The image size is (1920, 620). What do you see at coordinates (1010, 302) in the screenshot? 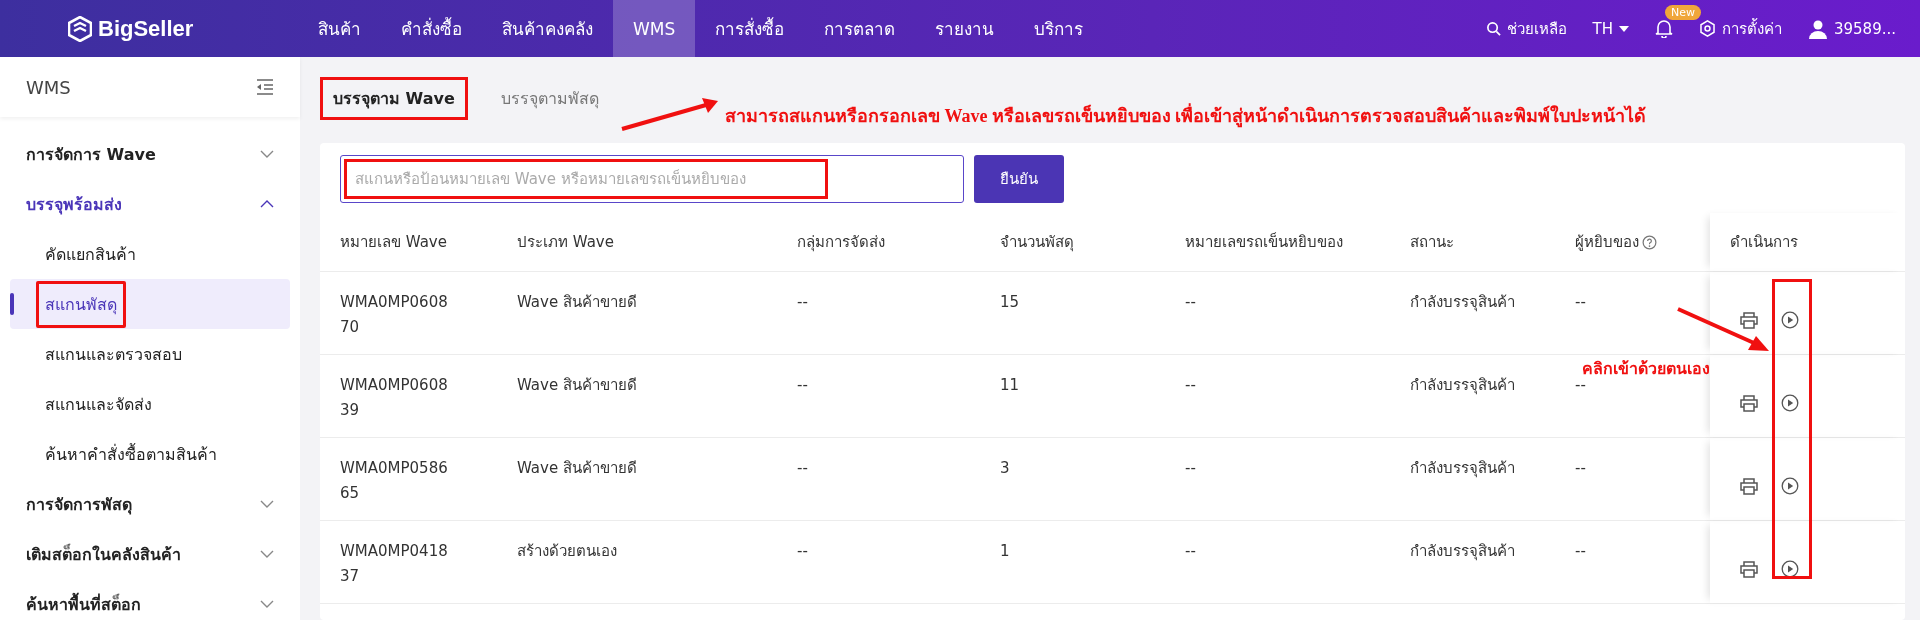
I see `table-cell: 15` at bounding box center [1010, 302].